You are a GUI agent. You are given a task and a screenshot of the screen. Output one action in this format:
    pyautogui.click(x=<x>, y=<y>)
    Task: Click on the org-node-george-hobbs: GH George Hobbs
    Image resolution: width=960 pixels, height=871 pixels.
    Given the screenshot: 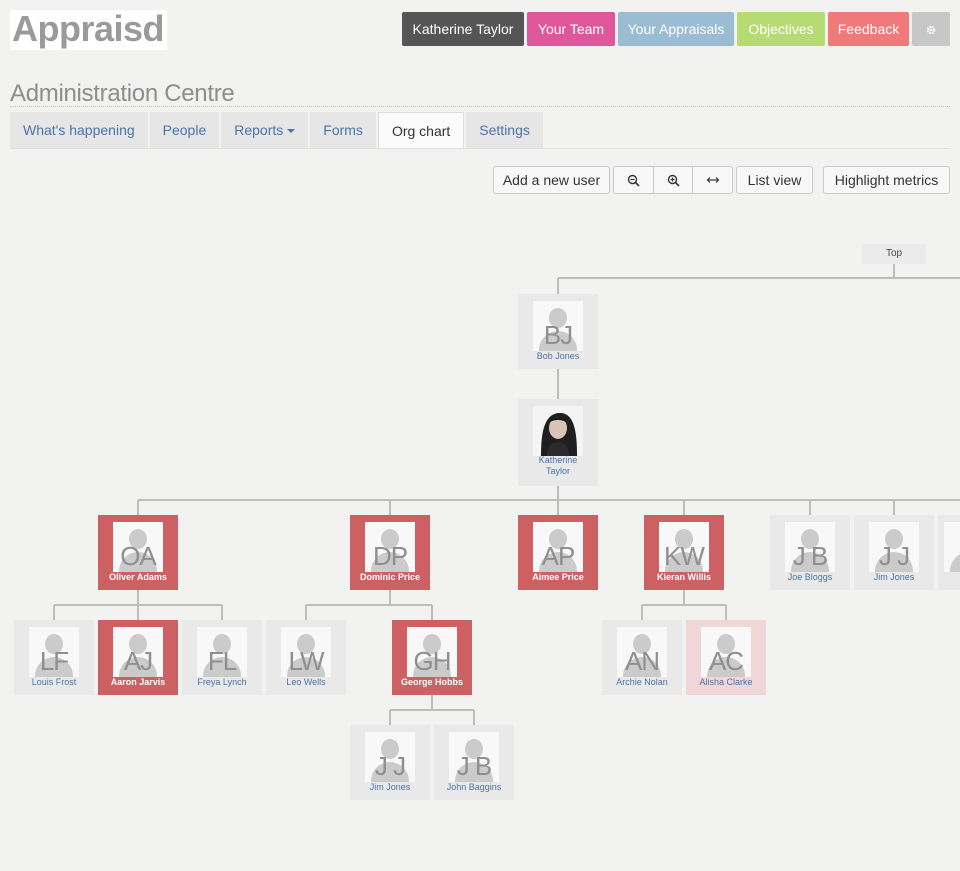 What is the action you would take?
    pyautogui.click(x=432, y=657)
    